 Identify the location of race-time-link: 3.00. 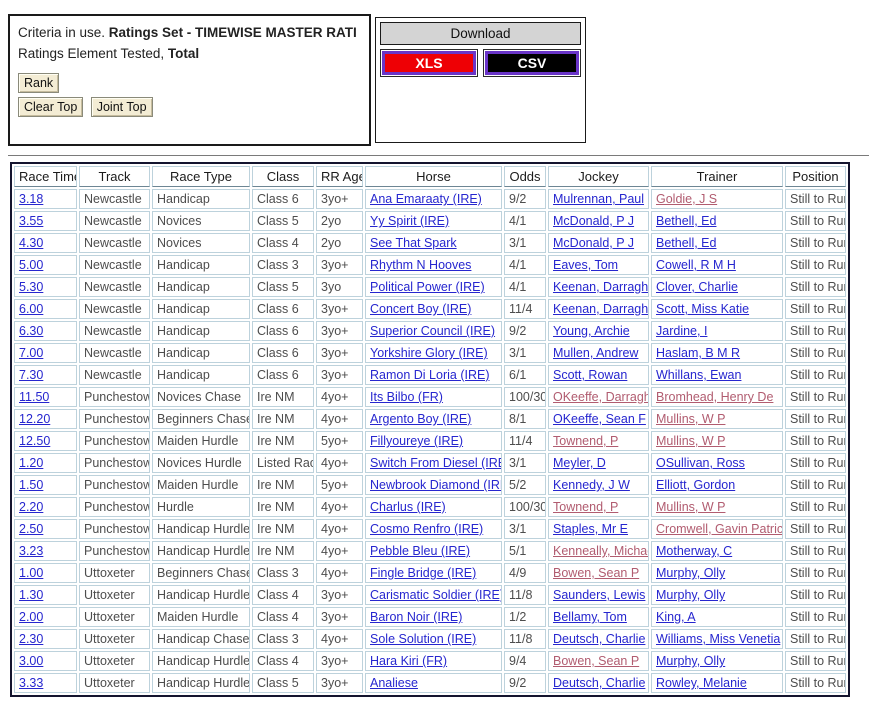
(31, 661).